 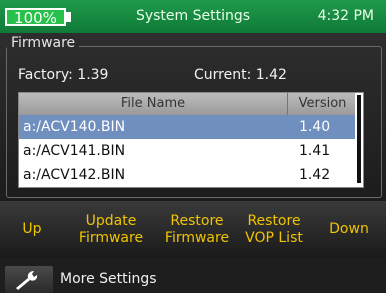 I want to click on down-softkey: Down, so click(x=349, y=229).